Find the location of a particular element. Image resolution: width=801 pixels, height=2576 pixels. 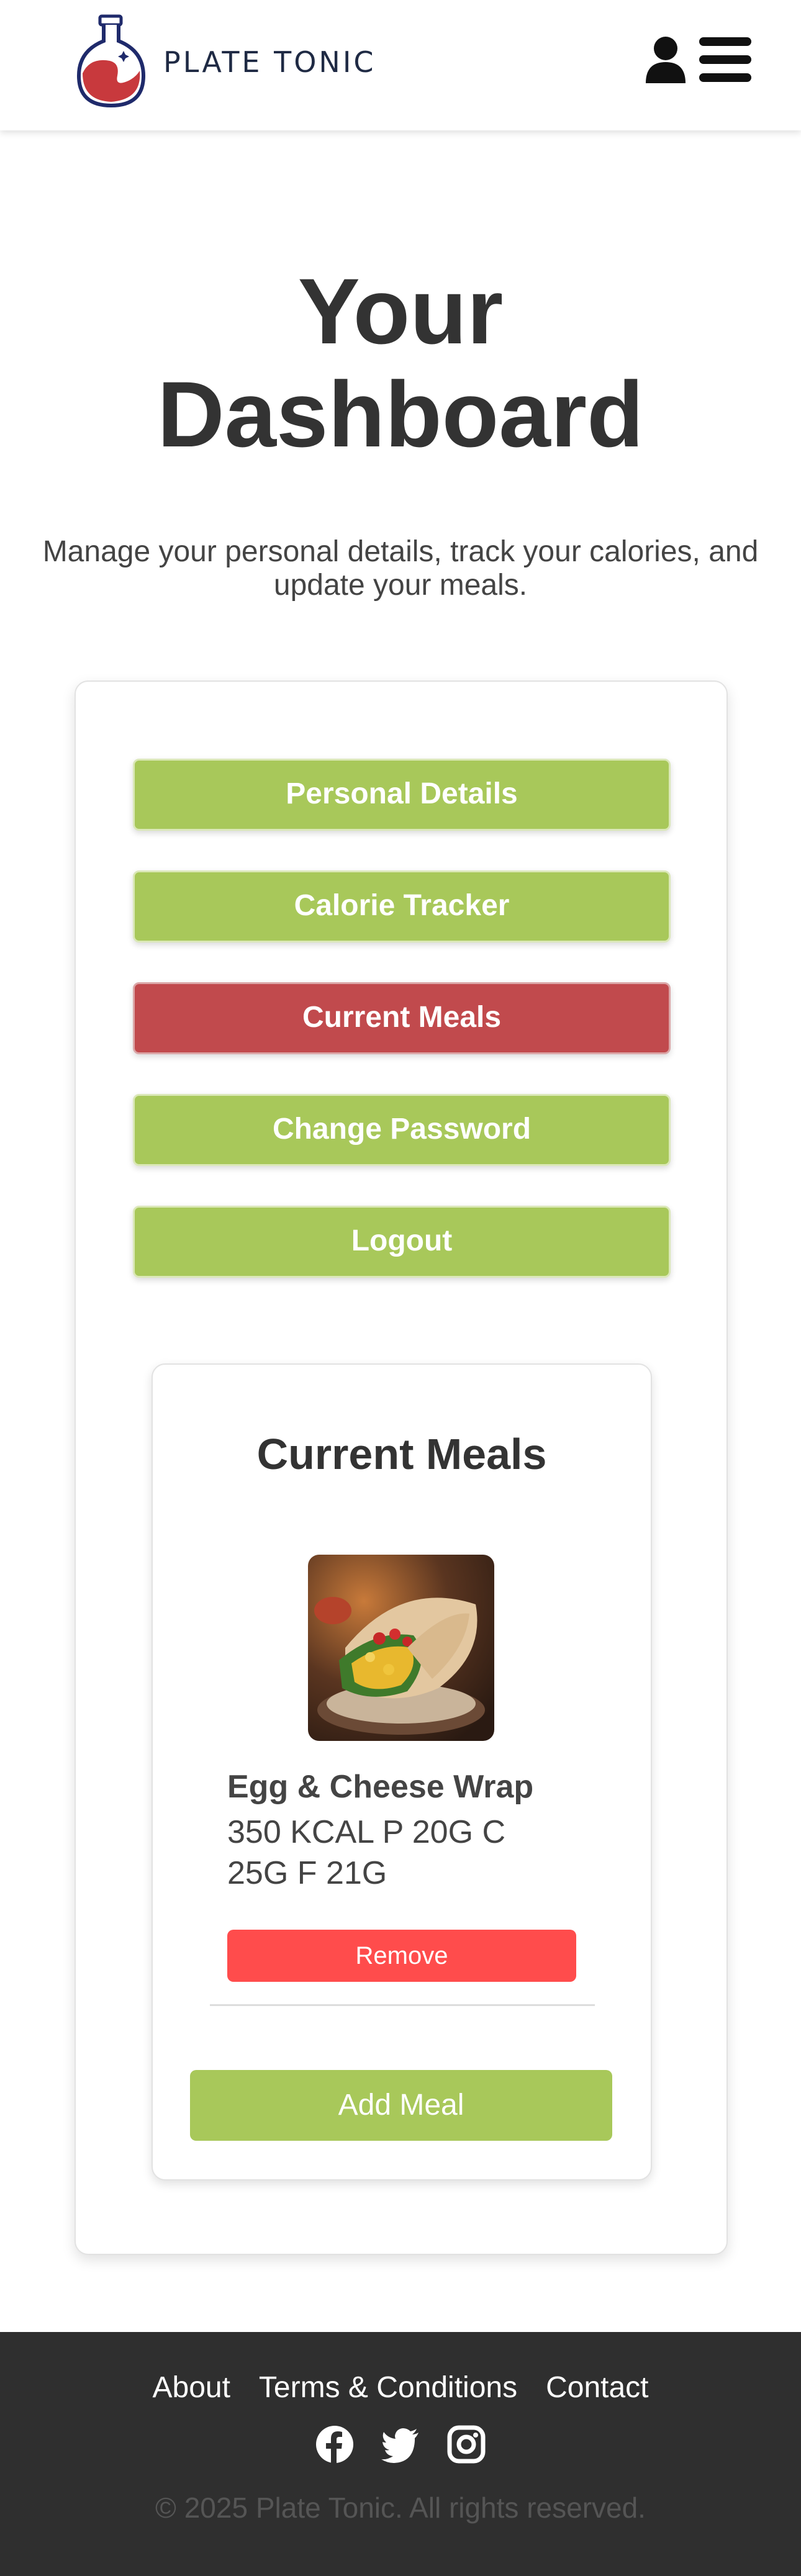

facebook-icon is located at coordinates (334, 2444).